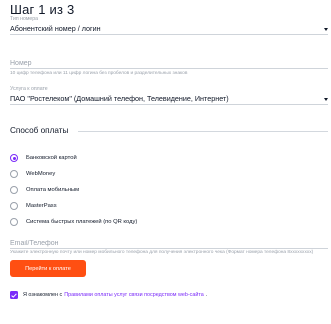 The width and height of the screenshot is (331, 324). Describe the element at coordinates (42, 130) in the screenshot. I see `payment-method-heading: Способ оплаты` at that location.